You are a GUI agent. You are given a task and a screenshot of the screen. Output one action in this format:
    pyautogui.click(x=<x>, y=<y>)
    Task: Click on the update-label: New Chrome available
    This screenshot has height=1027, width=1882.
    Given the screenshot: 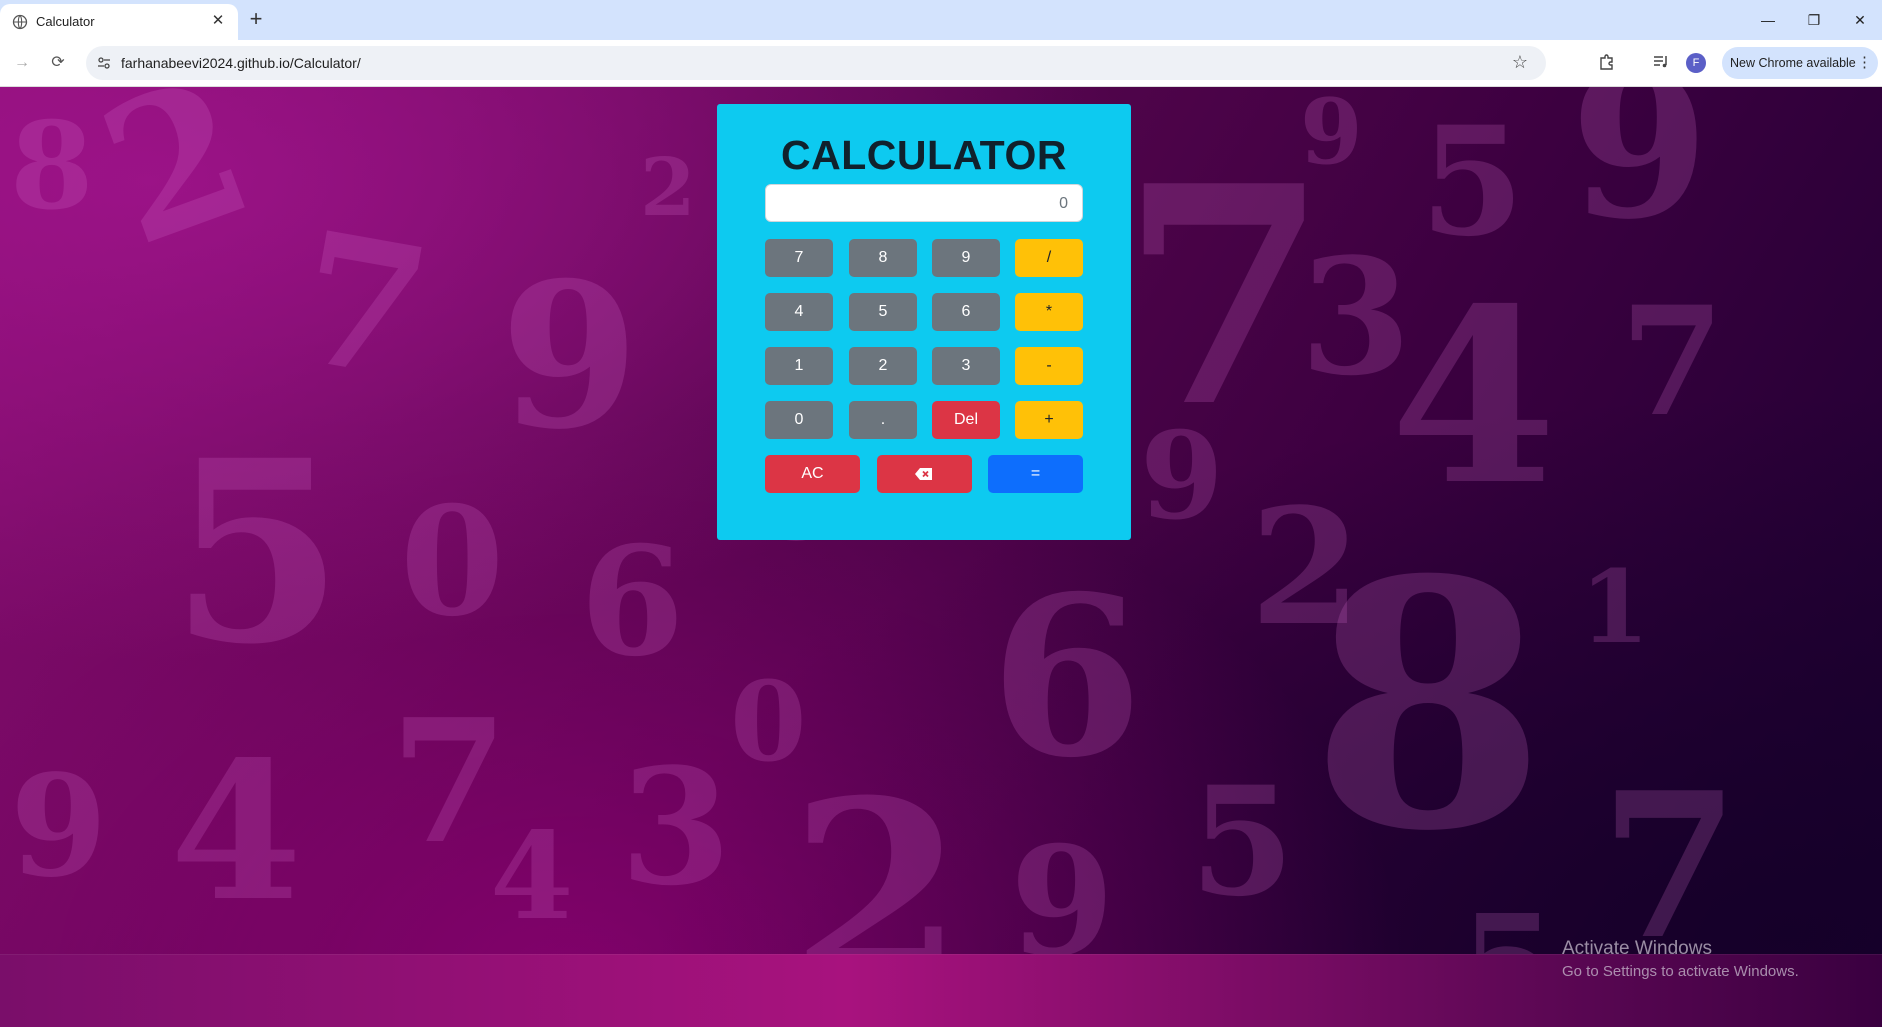 What is the action you would take?
    pyautogui.click(x=1793, y=63)
    